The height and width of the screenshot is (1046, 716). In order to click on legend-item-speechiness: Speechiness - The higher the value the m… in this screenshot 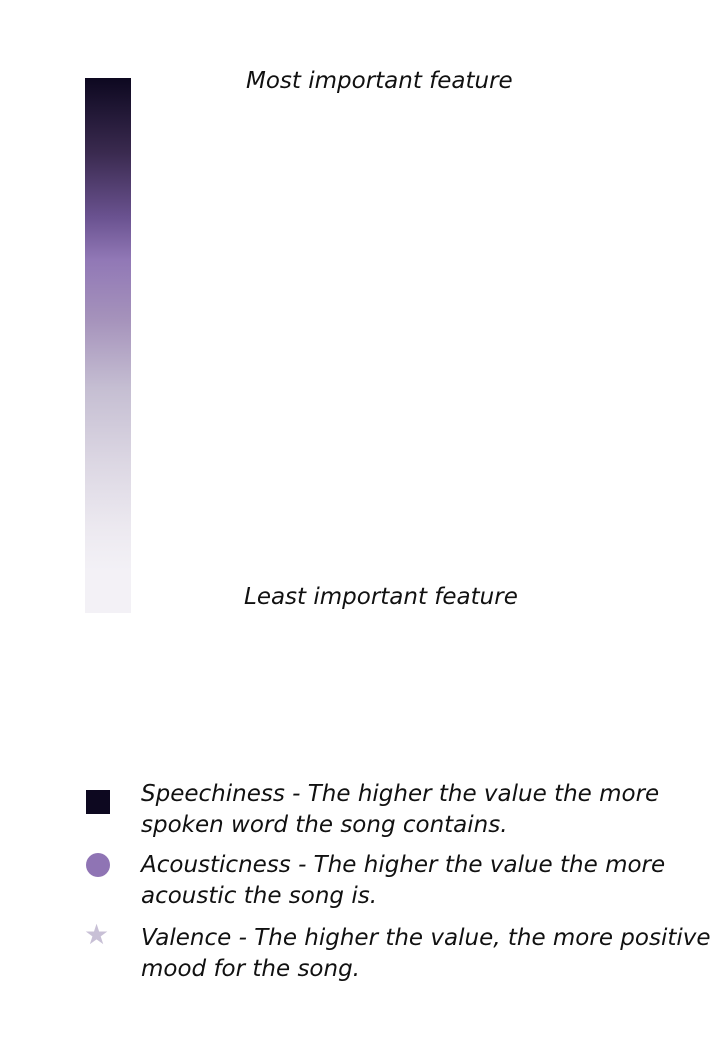, I will do `click(400, 809)`.